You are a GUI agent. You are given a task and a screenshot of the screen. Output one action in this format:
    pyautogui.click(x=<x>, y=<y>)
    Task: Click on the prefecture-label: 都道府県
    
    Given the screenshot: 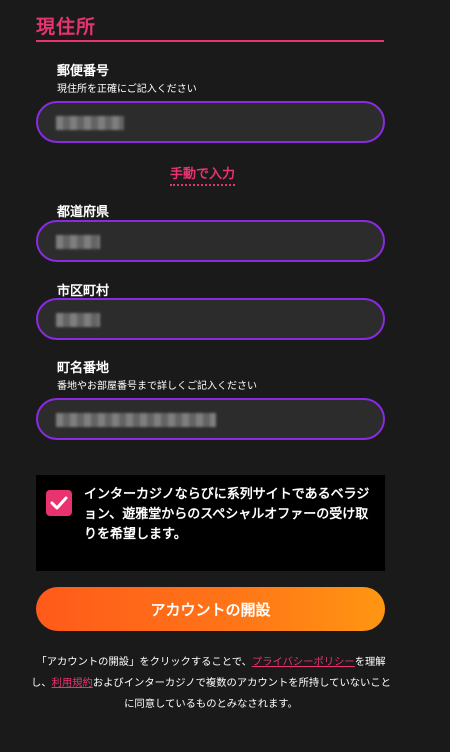 What is the action you would take?
    pyautogui.click(x=83, y=212)
    